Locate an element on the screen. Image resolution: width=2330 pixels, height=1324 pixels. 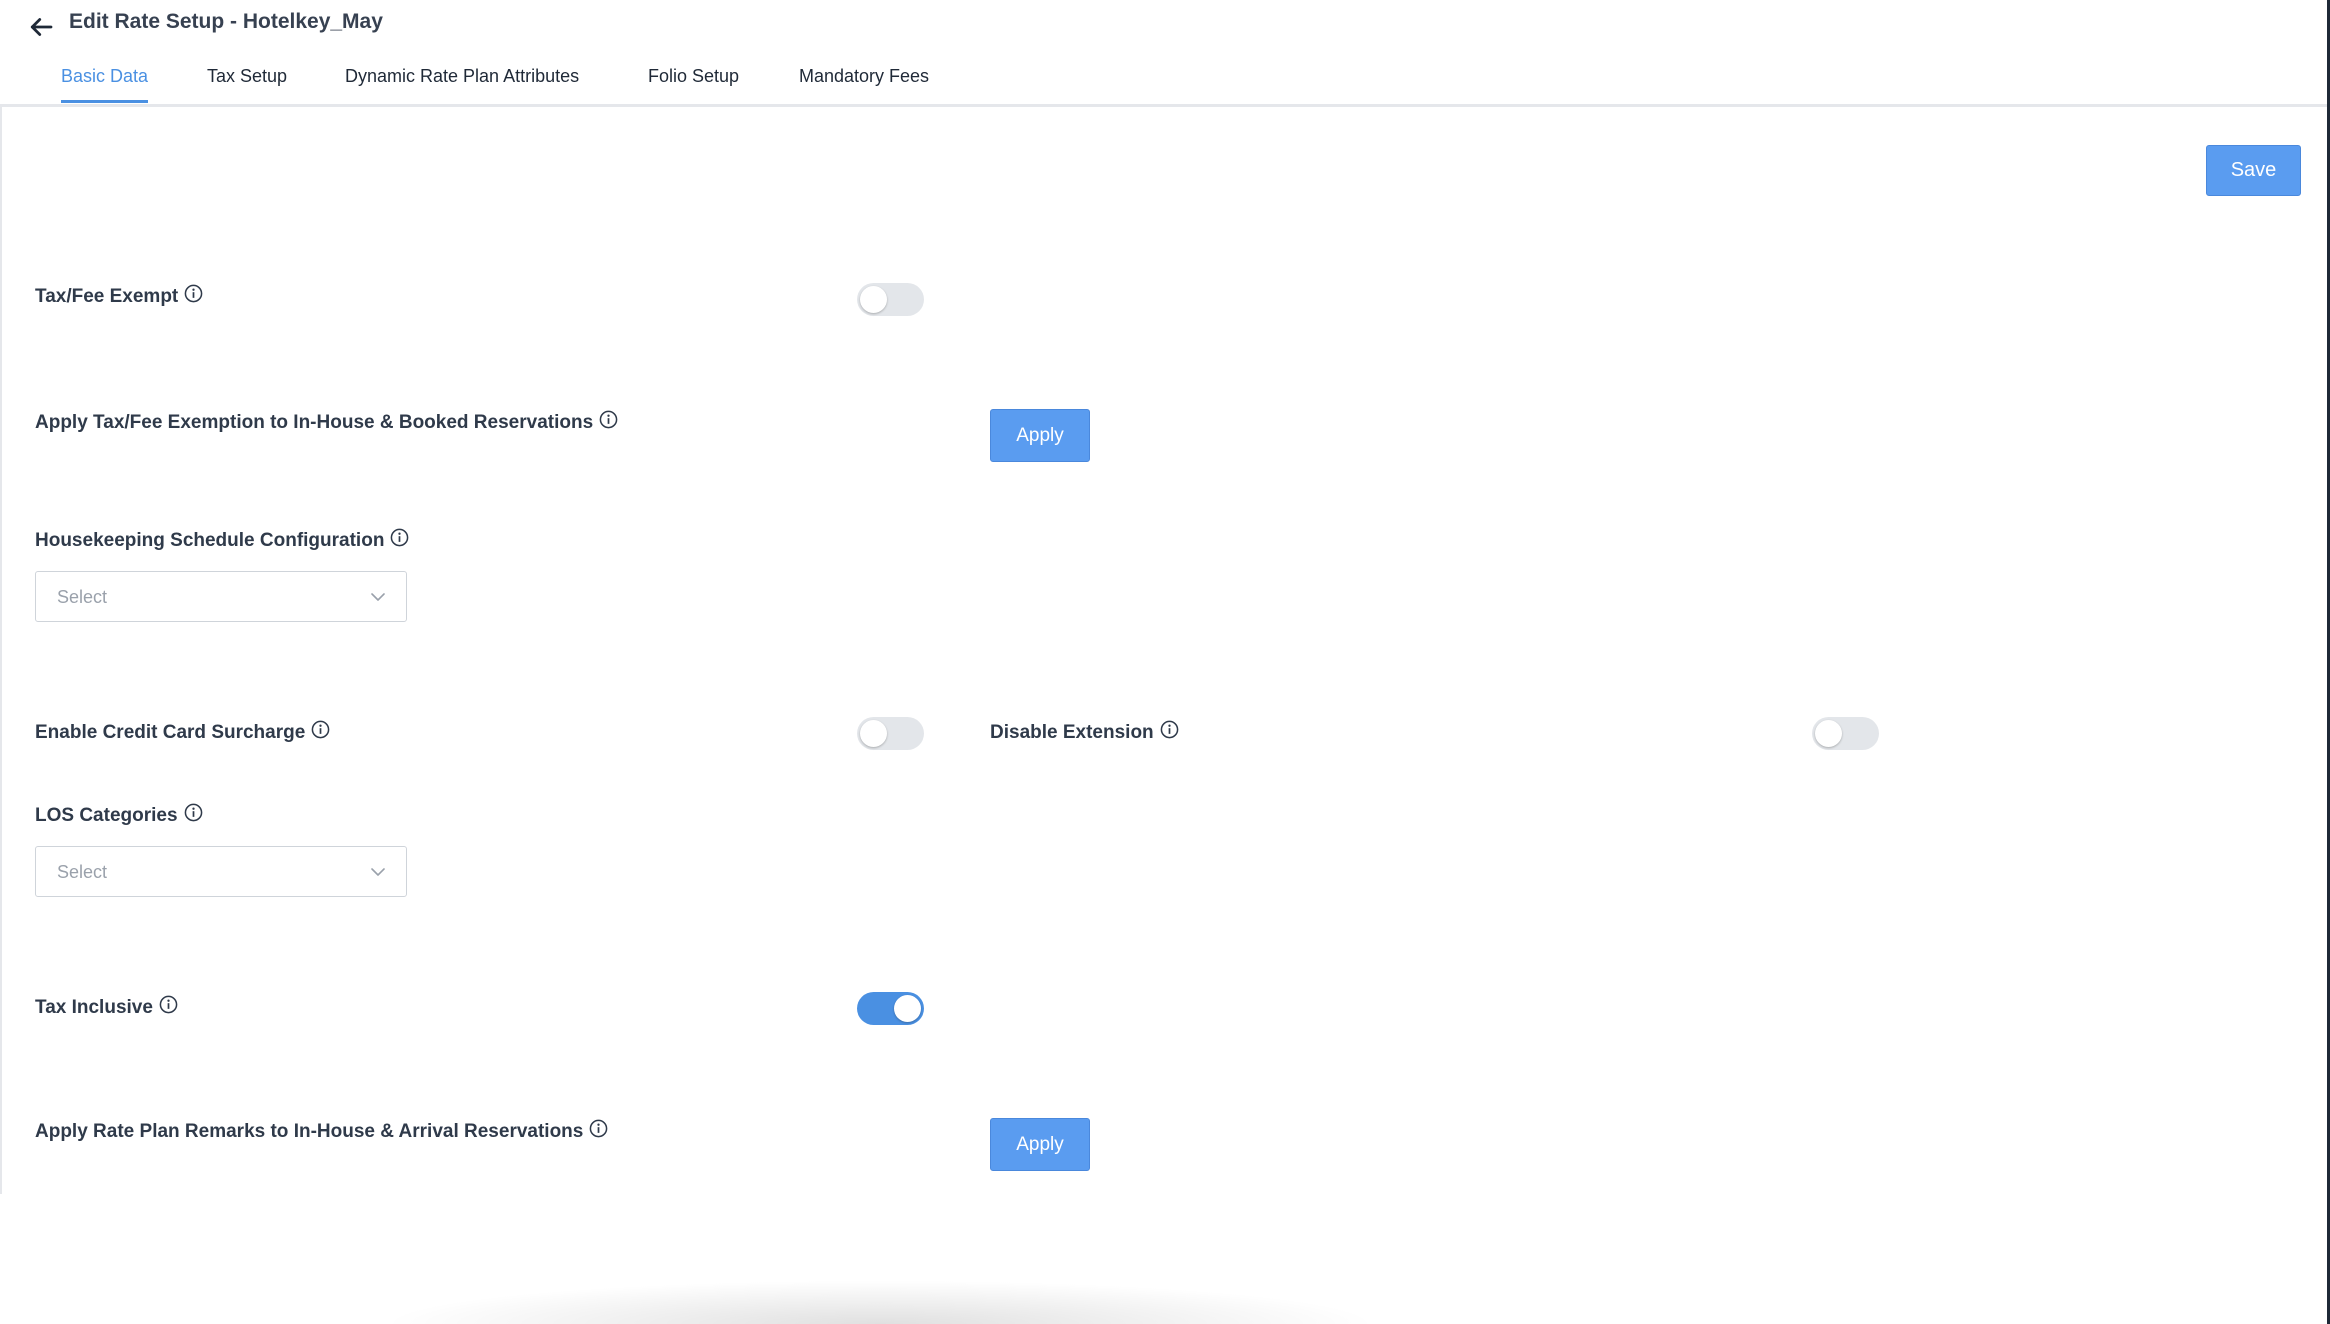
housekeeping-schedule-row: Housekeeping Schedule Configuration is located at coordinates (222, 540).